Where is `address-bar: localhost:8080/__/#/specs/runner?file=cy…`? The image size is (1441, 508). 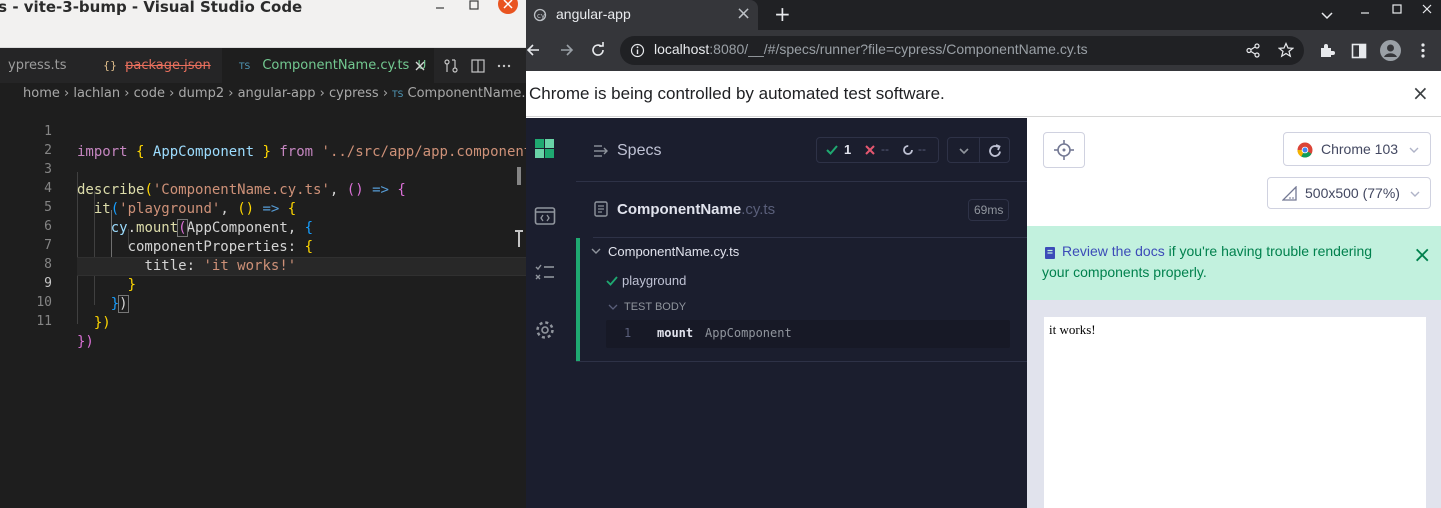 address-bar: localhost:8080/__/#/specs/runner?file=cy… is located at coordinates (962, 50).